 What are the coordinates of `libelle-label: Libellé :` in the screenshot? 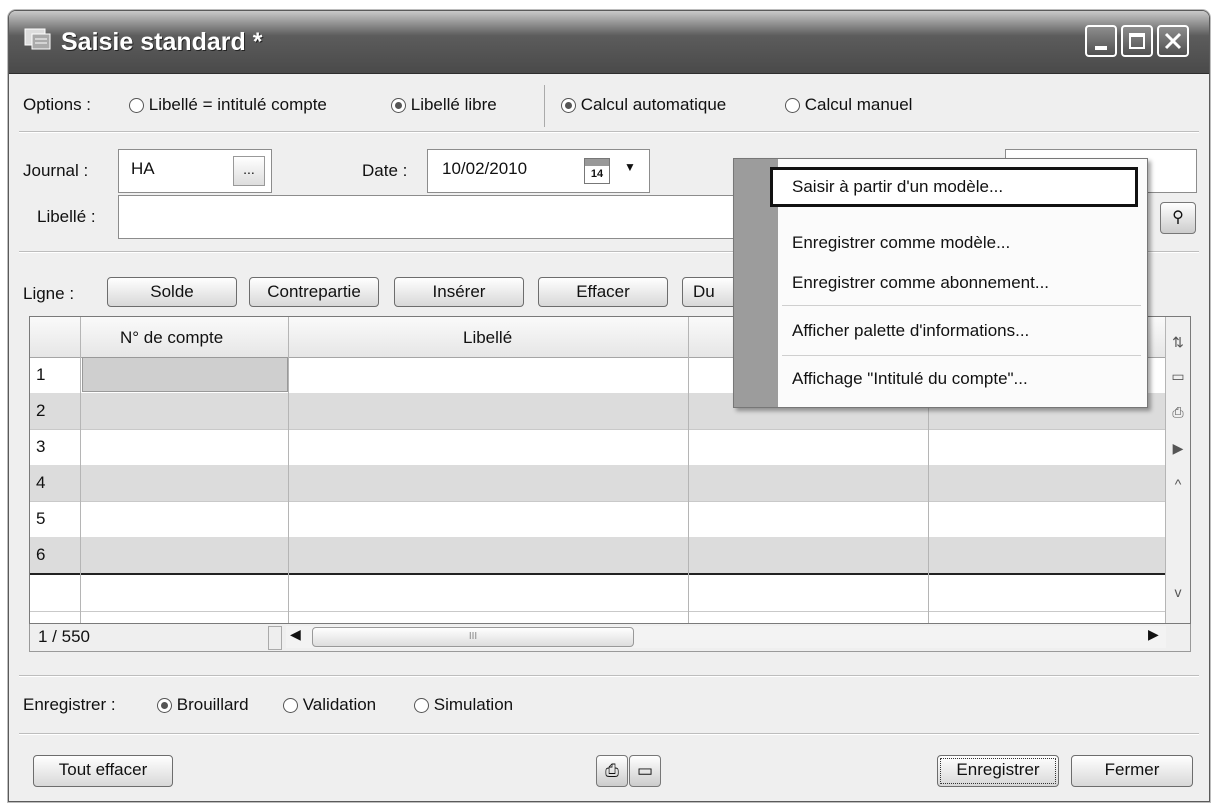 It's located at (66, 216).